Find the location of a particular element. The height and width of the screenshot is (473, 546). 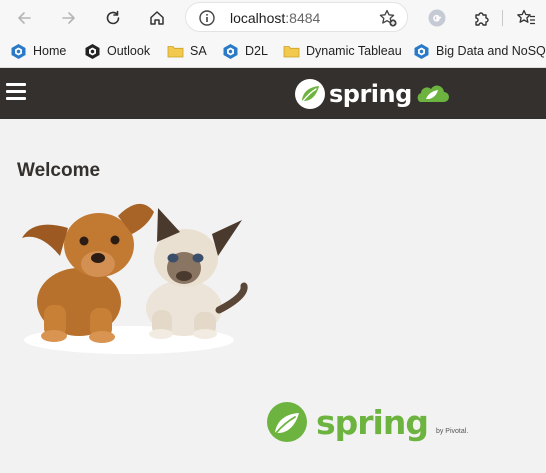

cube-dark-icon is located at coordinates (92, 51).